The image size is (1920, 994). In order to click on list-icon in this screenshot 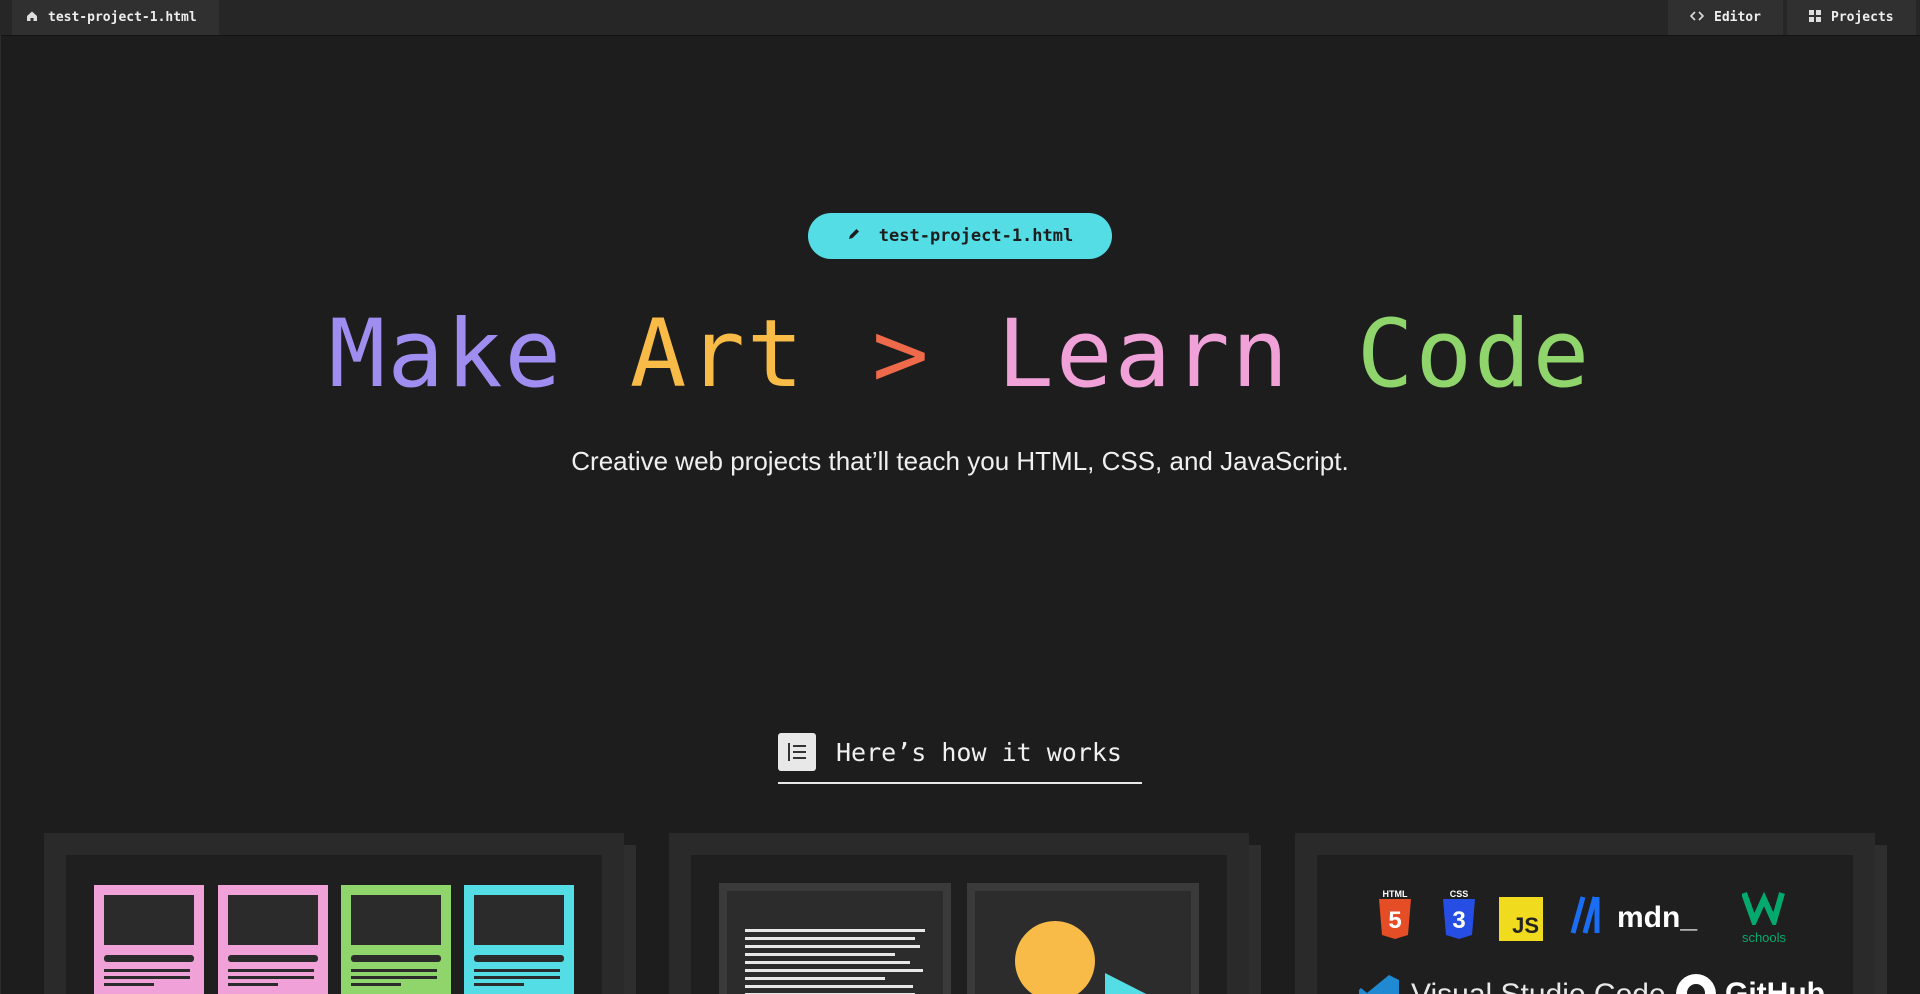, I will do `click(797, 752)`.